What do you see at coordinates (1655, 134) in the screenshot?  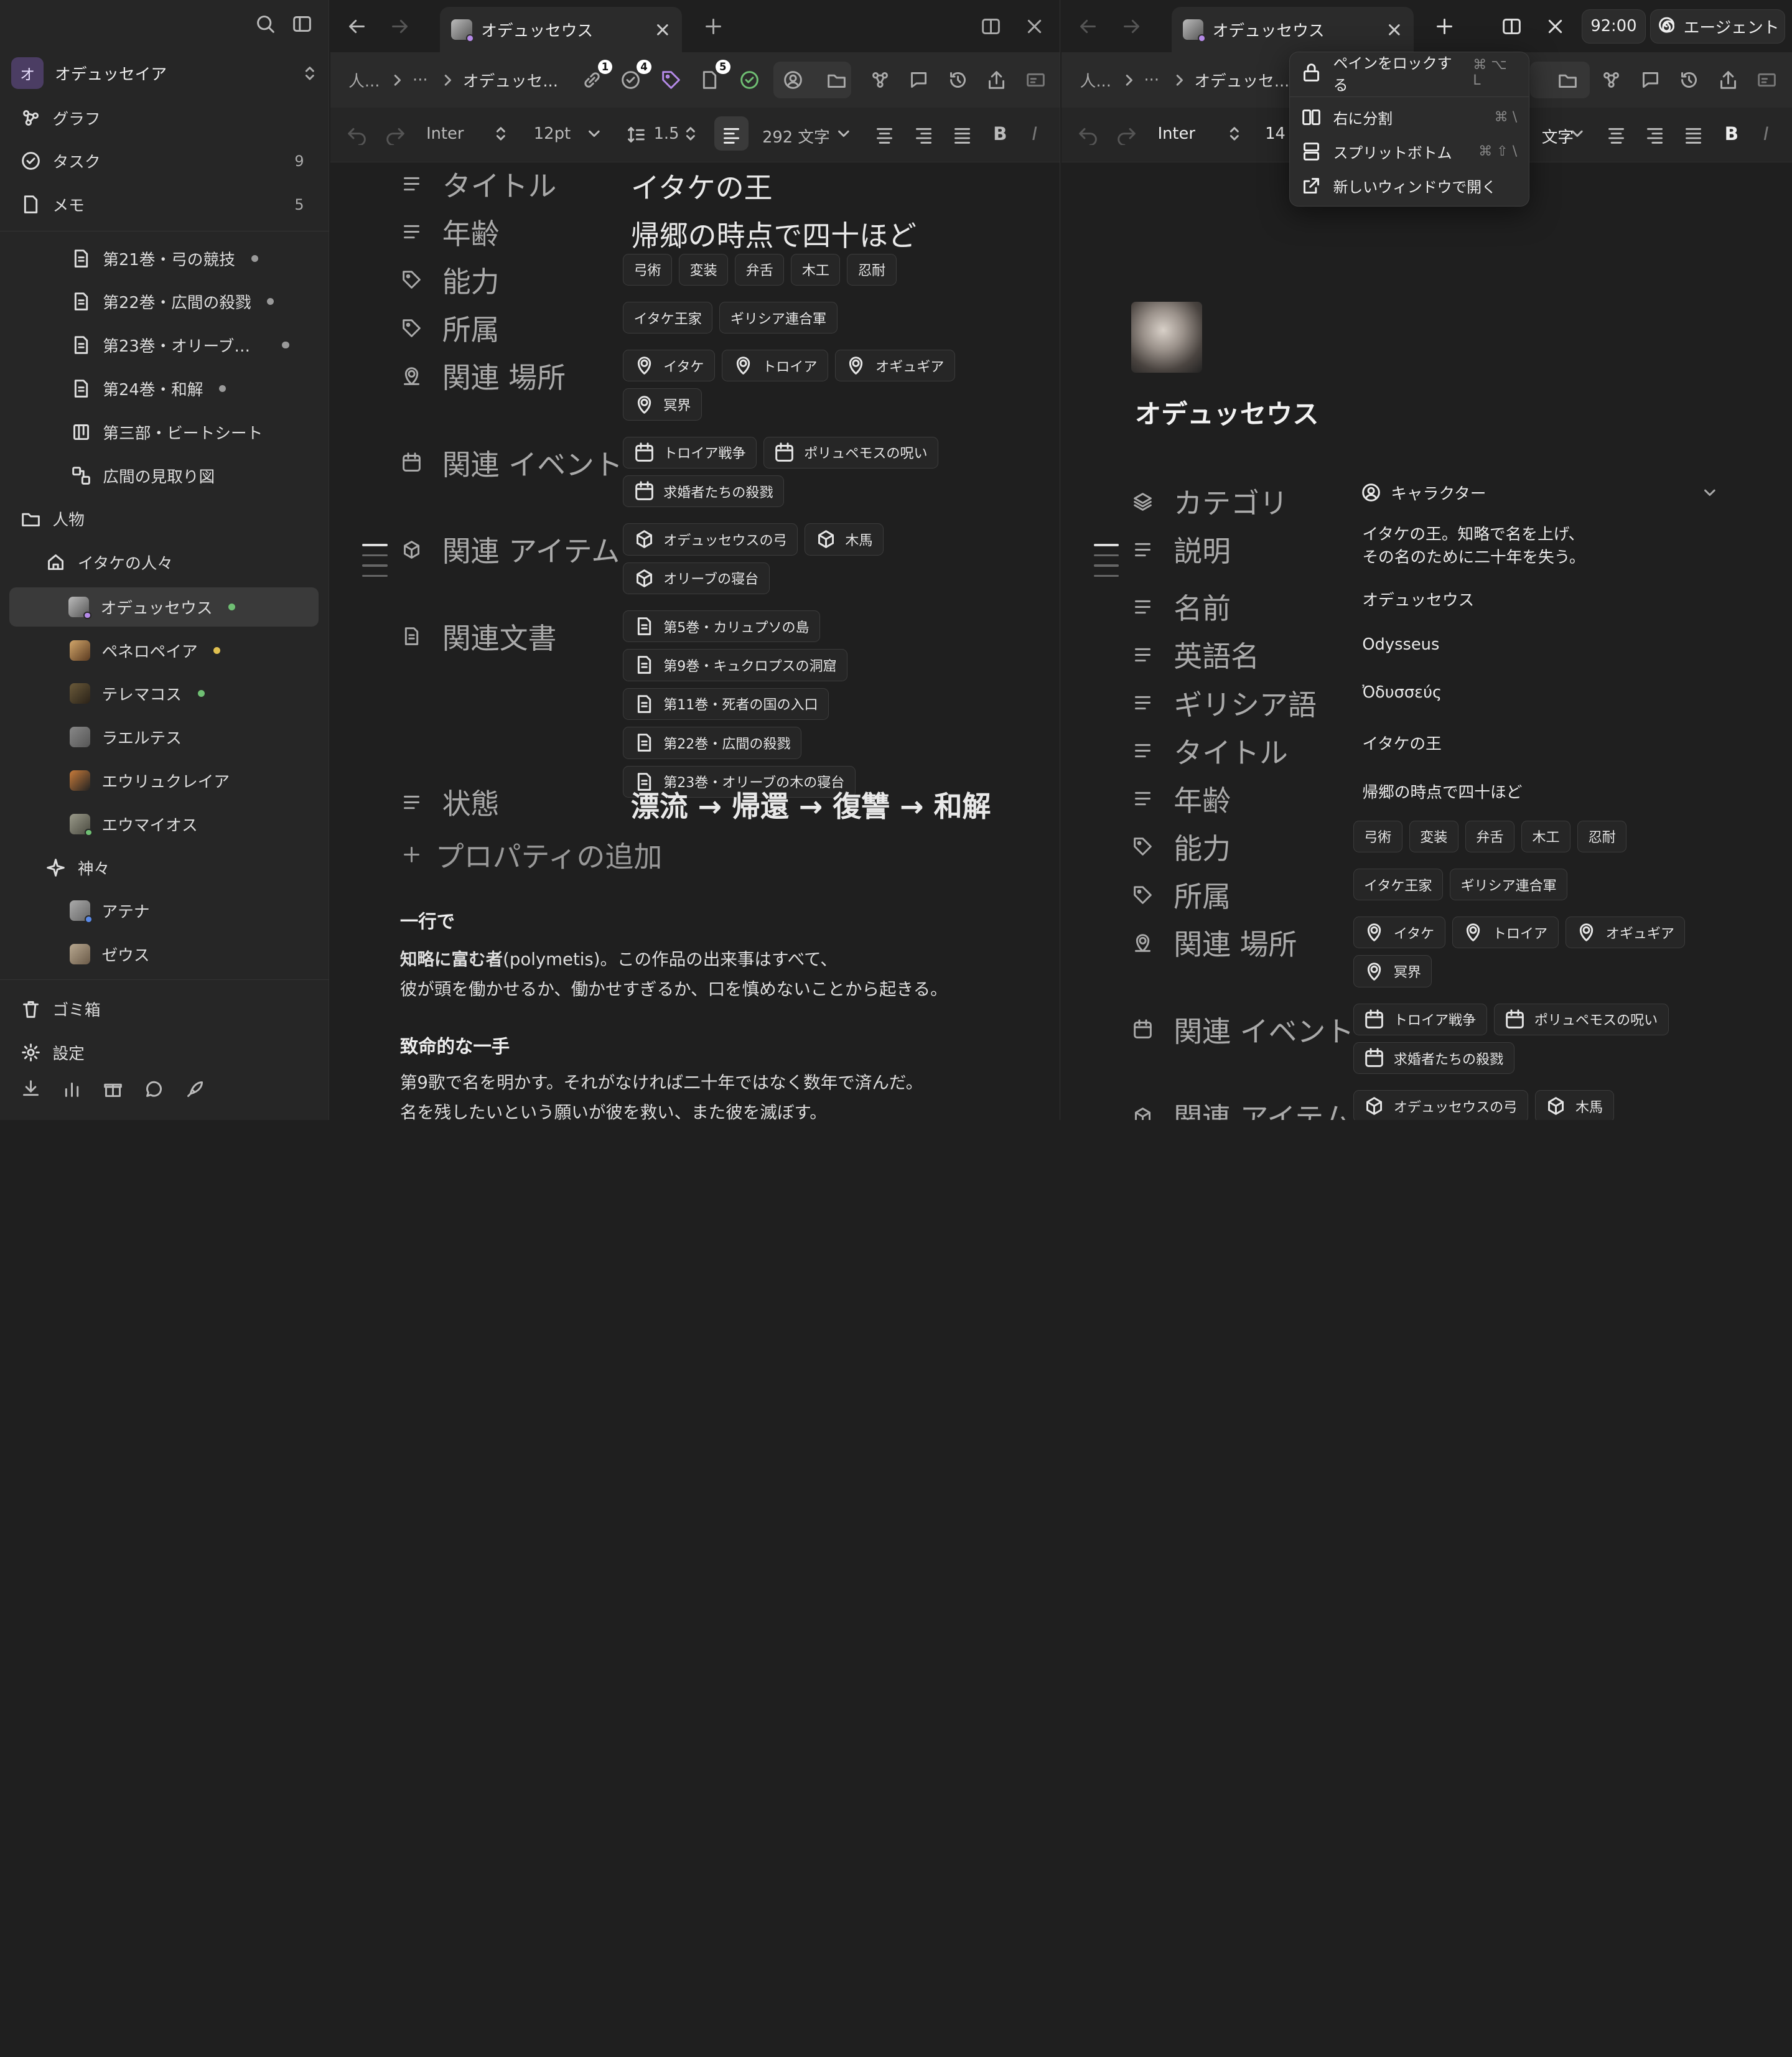 I see `align-right-icon` at bounding box center [1655, 134].